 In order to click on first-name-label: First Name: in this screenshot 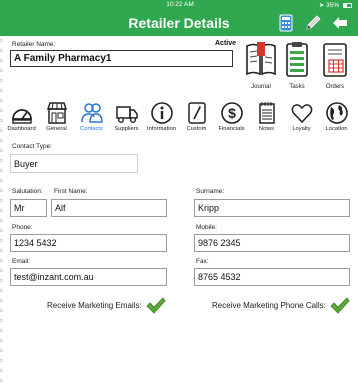, I will do `click(71, 191)`.